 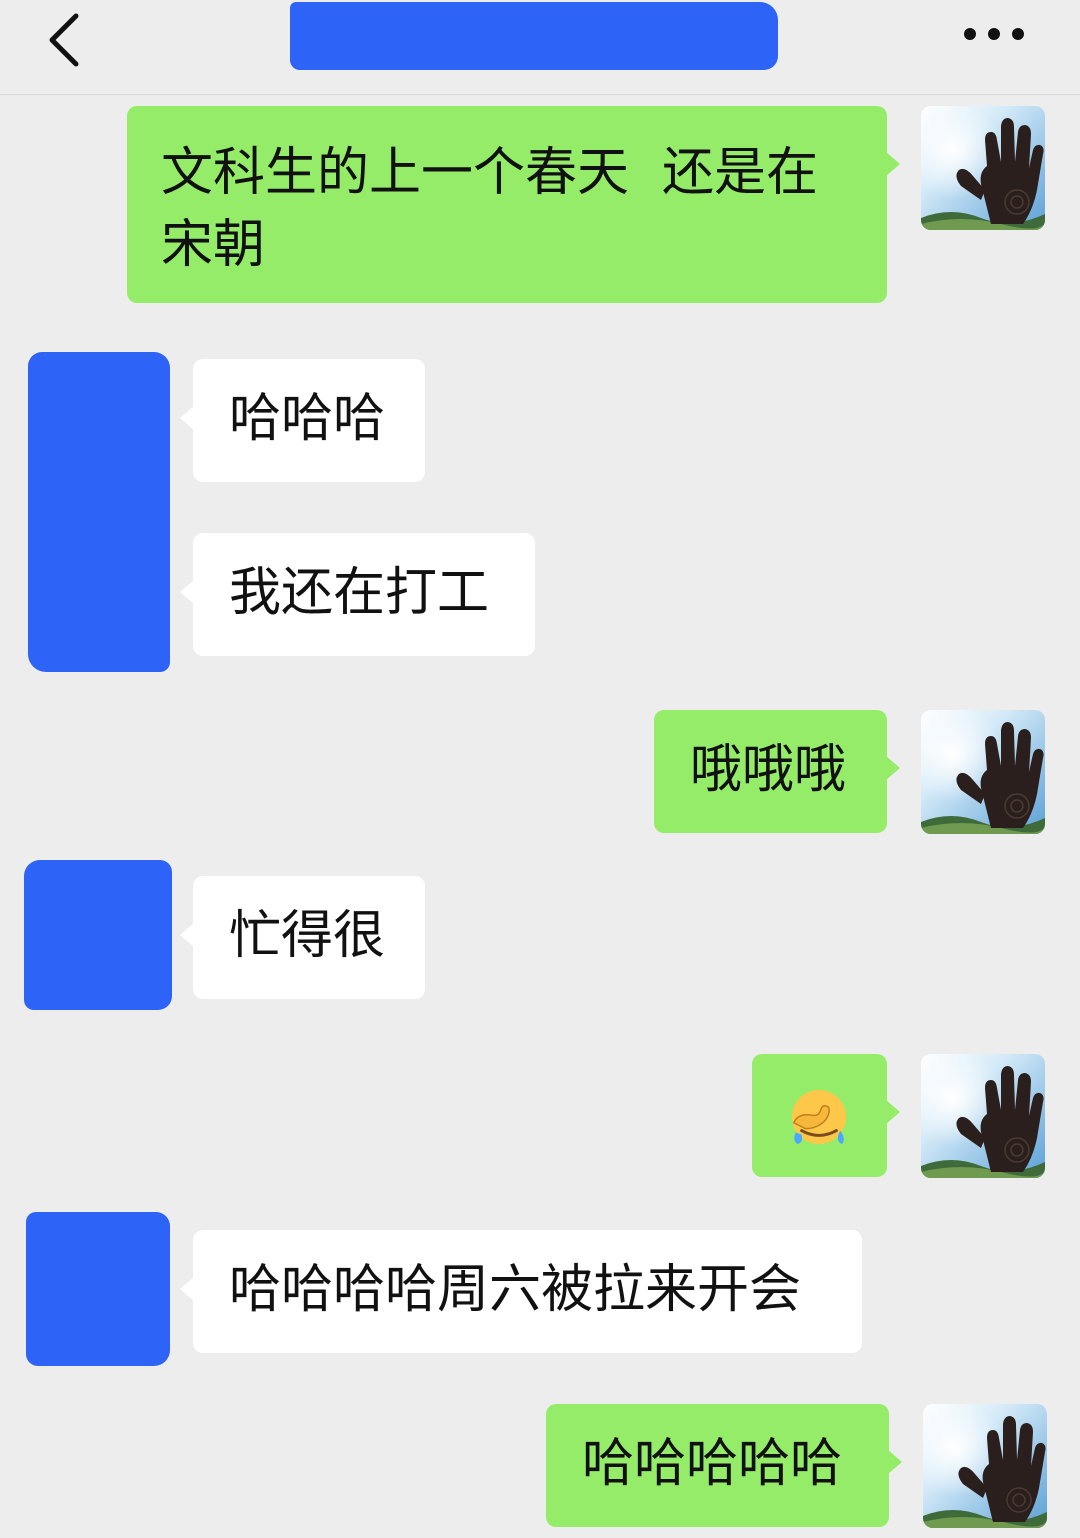 I want to click on message-text: 哦哦哦, so click(x=768, y=770).